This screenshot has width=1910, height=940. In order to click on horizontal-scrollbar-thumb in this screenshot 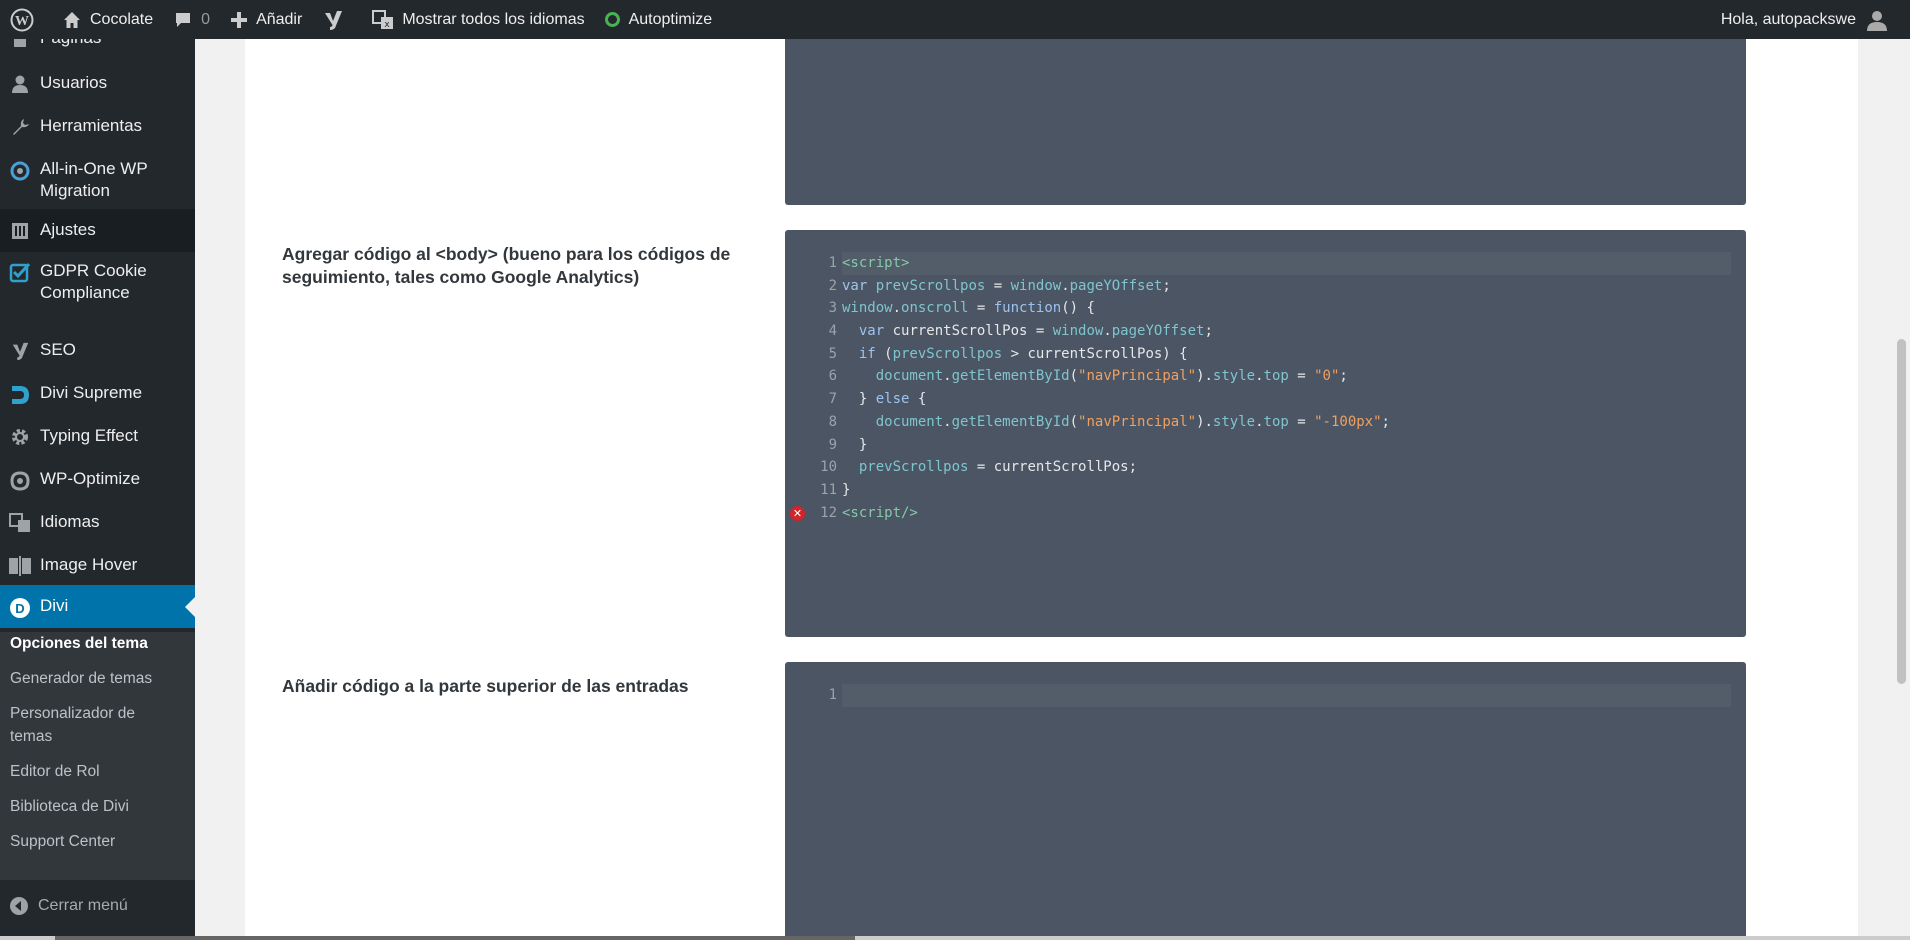, I will do `click(455, 938)`.